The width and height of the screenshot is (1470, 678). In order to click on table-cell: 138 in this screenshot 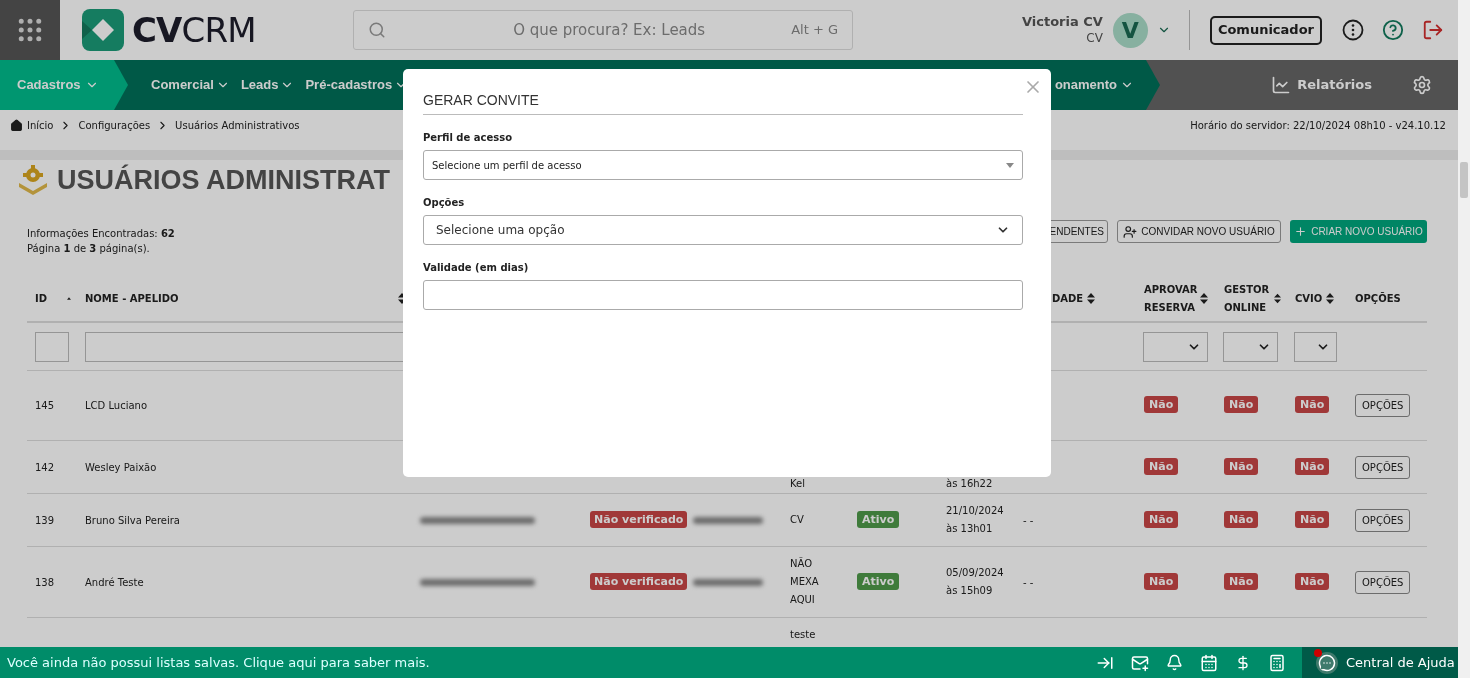, I will do `click(45, 582)`.